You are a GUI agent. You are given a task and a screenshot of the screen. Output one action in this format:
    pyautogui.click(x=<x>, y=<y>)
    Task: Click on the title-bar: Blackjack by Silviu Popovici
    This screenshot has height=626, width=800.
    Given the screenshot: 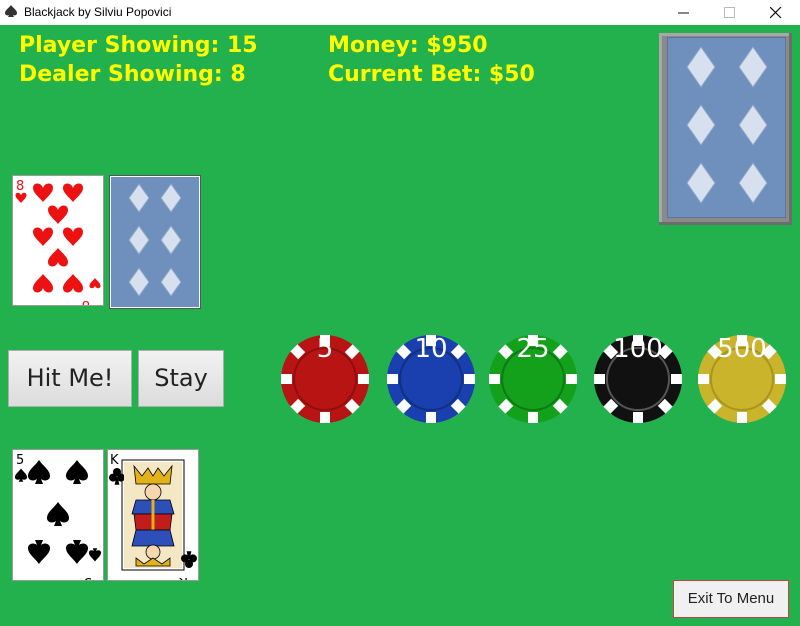 What is the action you would take?
    pyautogui.click(x=400, y=12)
    